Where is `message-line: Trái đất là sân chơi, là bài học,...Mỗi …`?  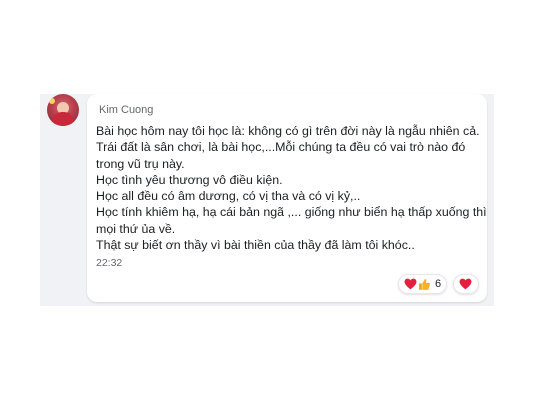 message-line: Trái đất là sân chơi, là bài học,...Mỗi … is located at coordinates (281, 147).